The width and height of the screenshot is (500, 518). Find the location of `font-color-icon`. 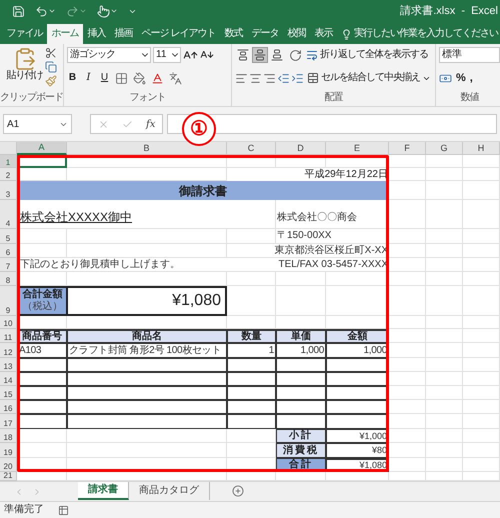

font-color-icon is located at coordinates (157, 78).